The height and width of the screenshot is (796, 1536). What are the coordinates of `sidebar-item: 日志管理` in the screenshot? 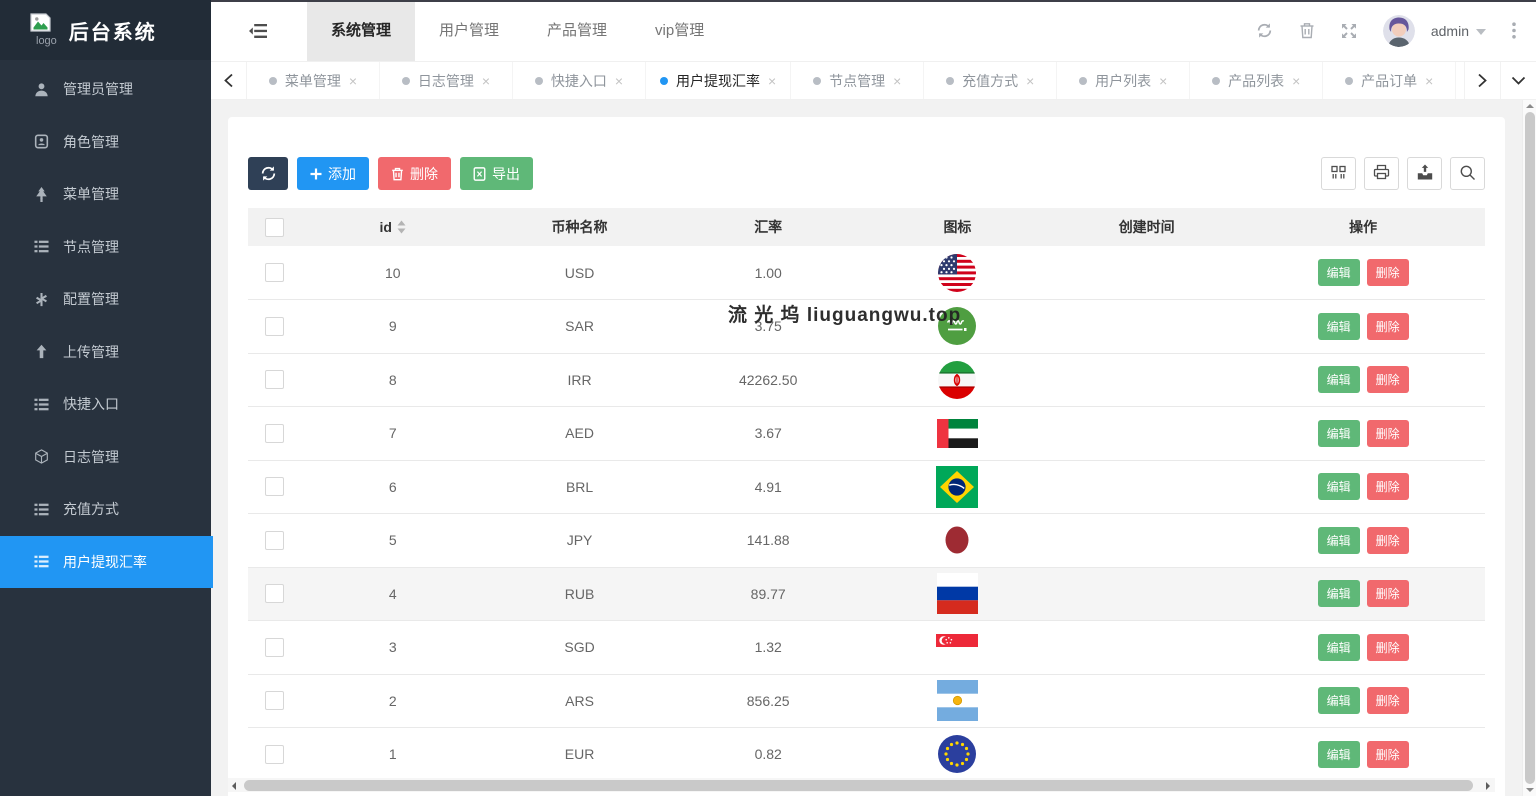 It's located at (105, 457).